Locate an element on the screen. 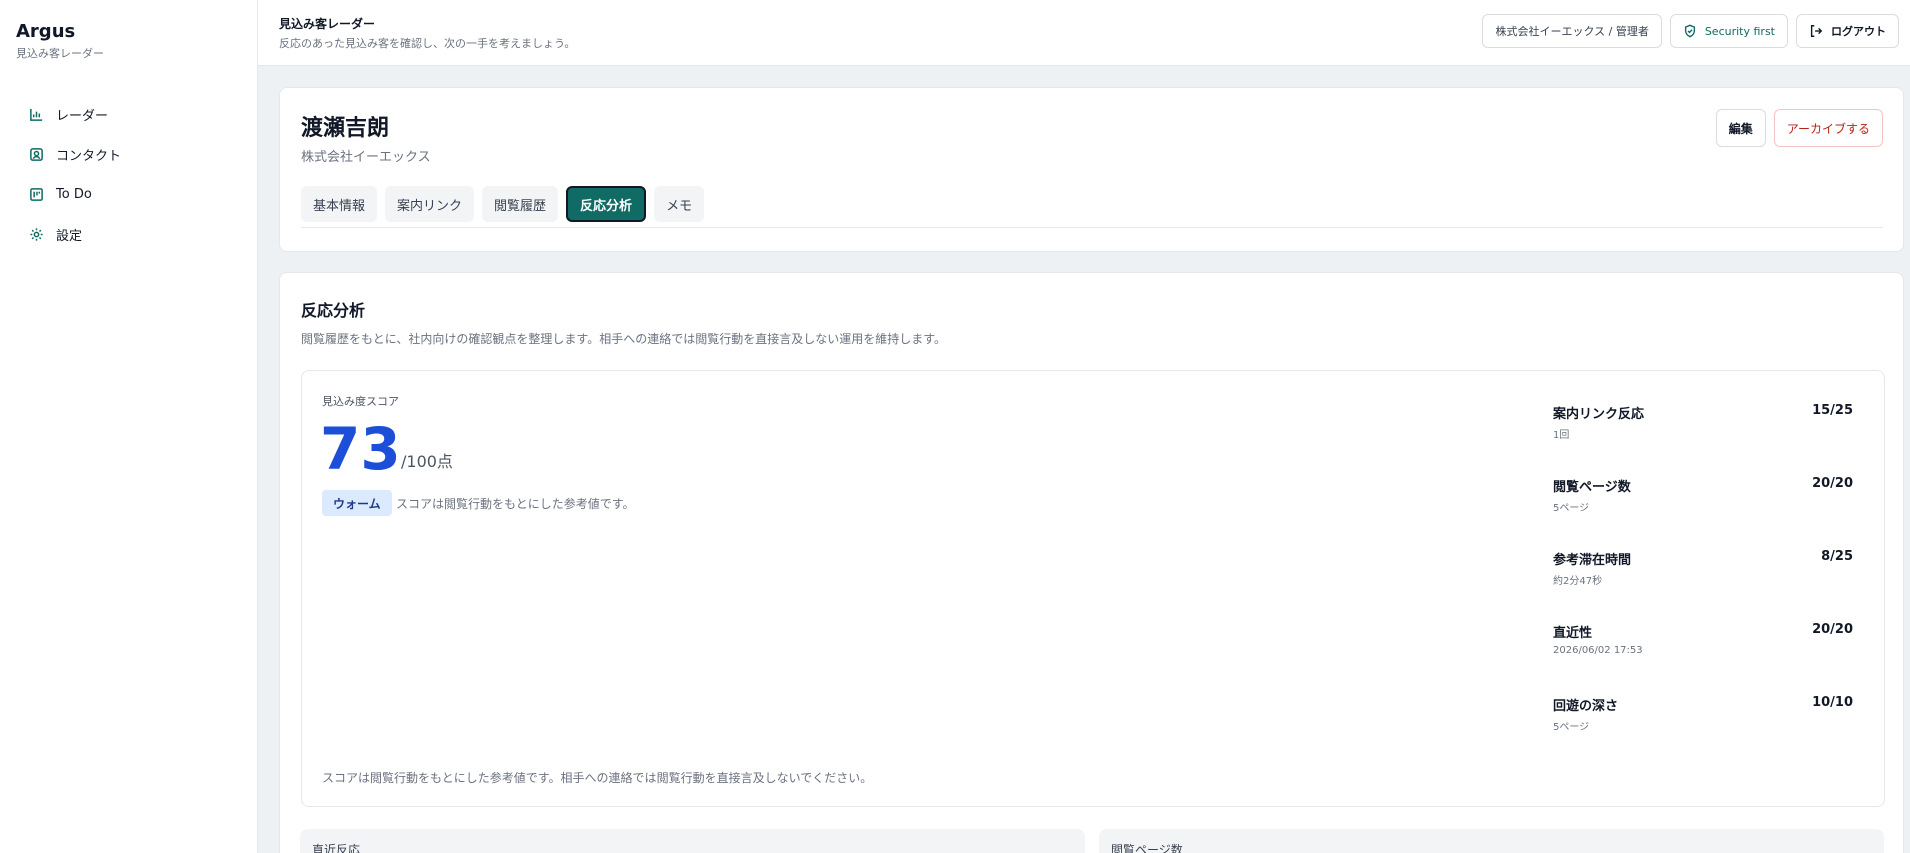  metric-score: 15/25 is located at coordinates (1832, 410).